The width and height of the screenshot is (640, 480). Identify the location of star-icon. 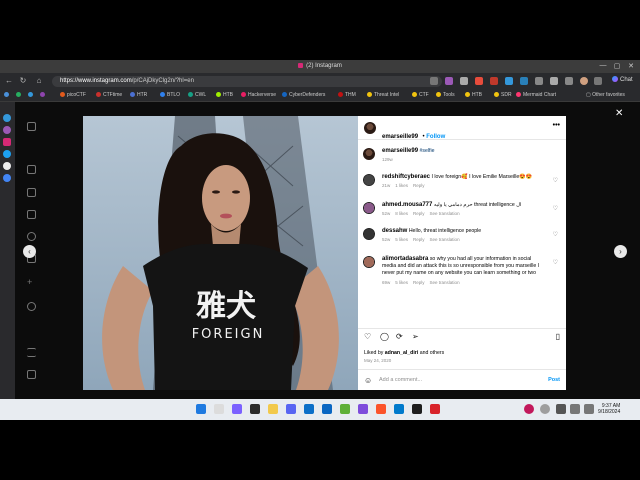
(434, 81).